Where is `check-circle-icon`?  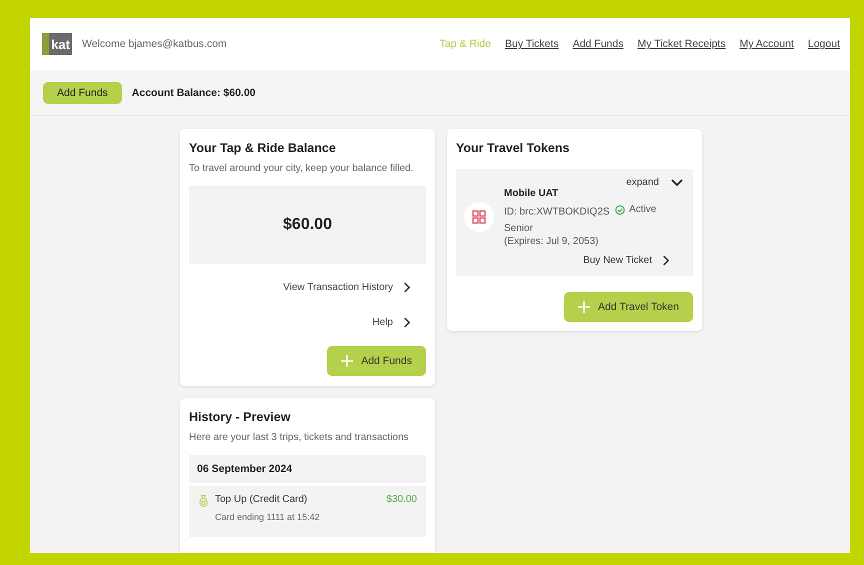
check-circle-icon is located at coordinates (620, 209).